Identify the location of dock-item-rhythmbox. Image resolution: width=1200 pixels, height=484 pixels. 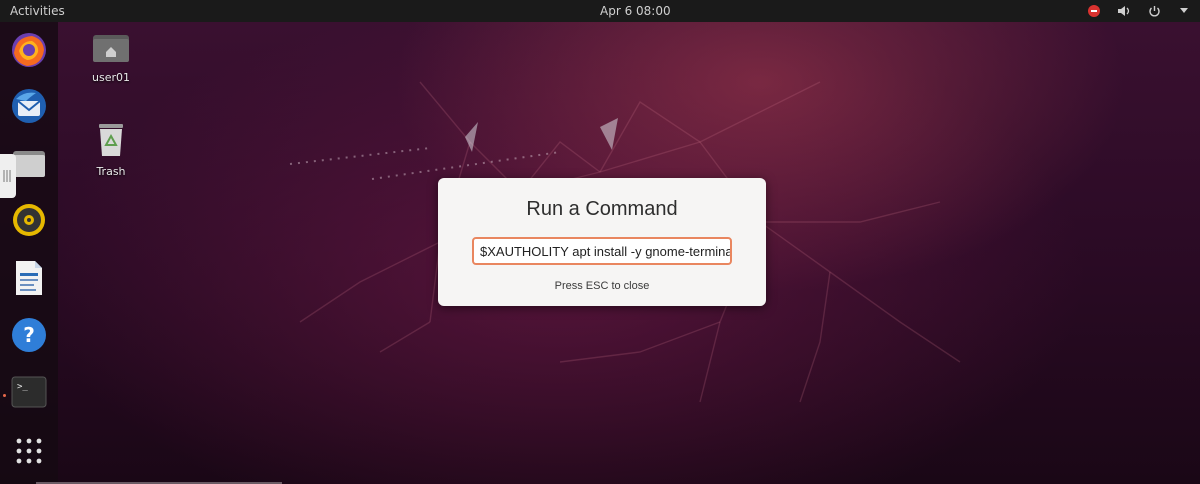
(29, 222).